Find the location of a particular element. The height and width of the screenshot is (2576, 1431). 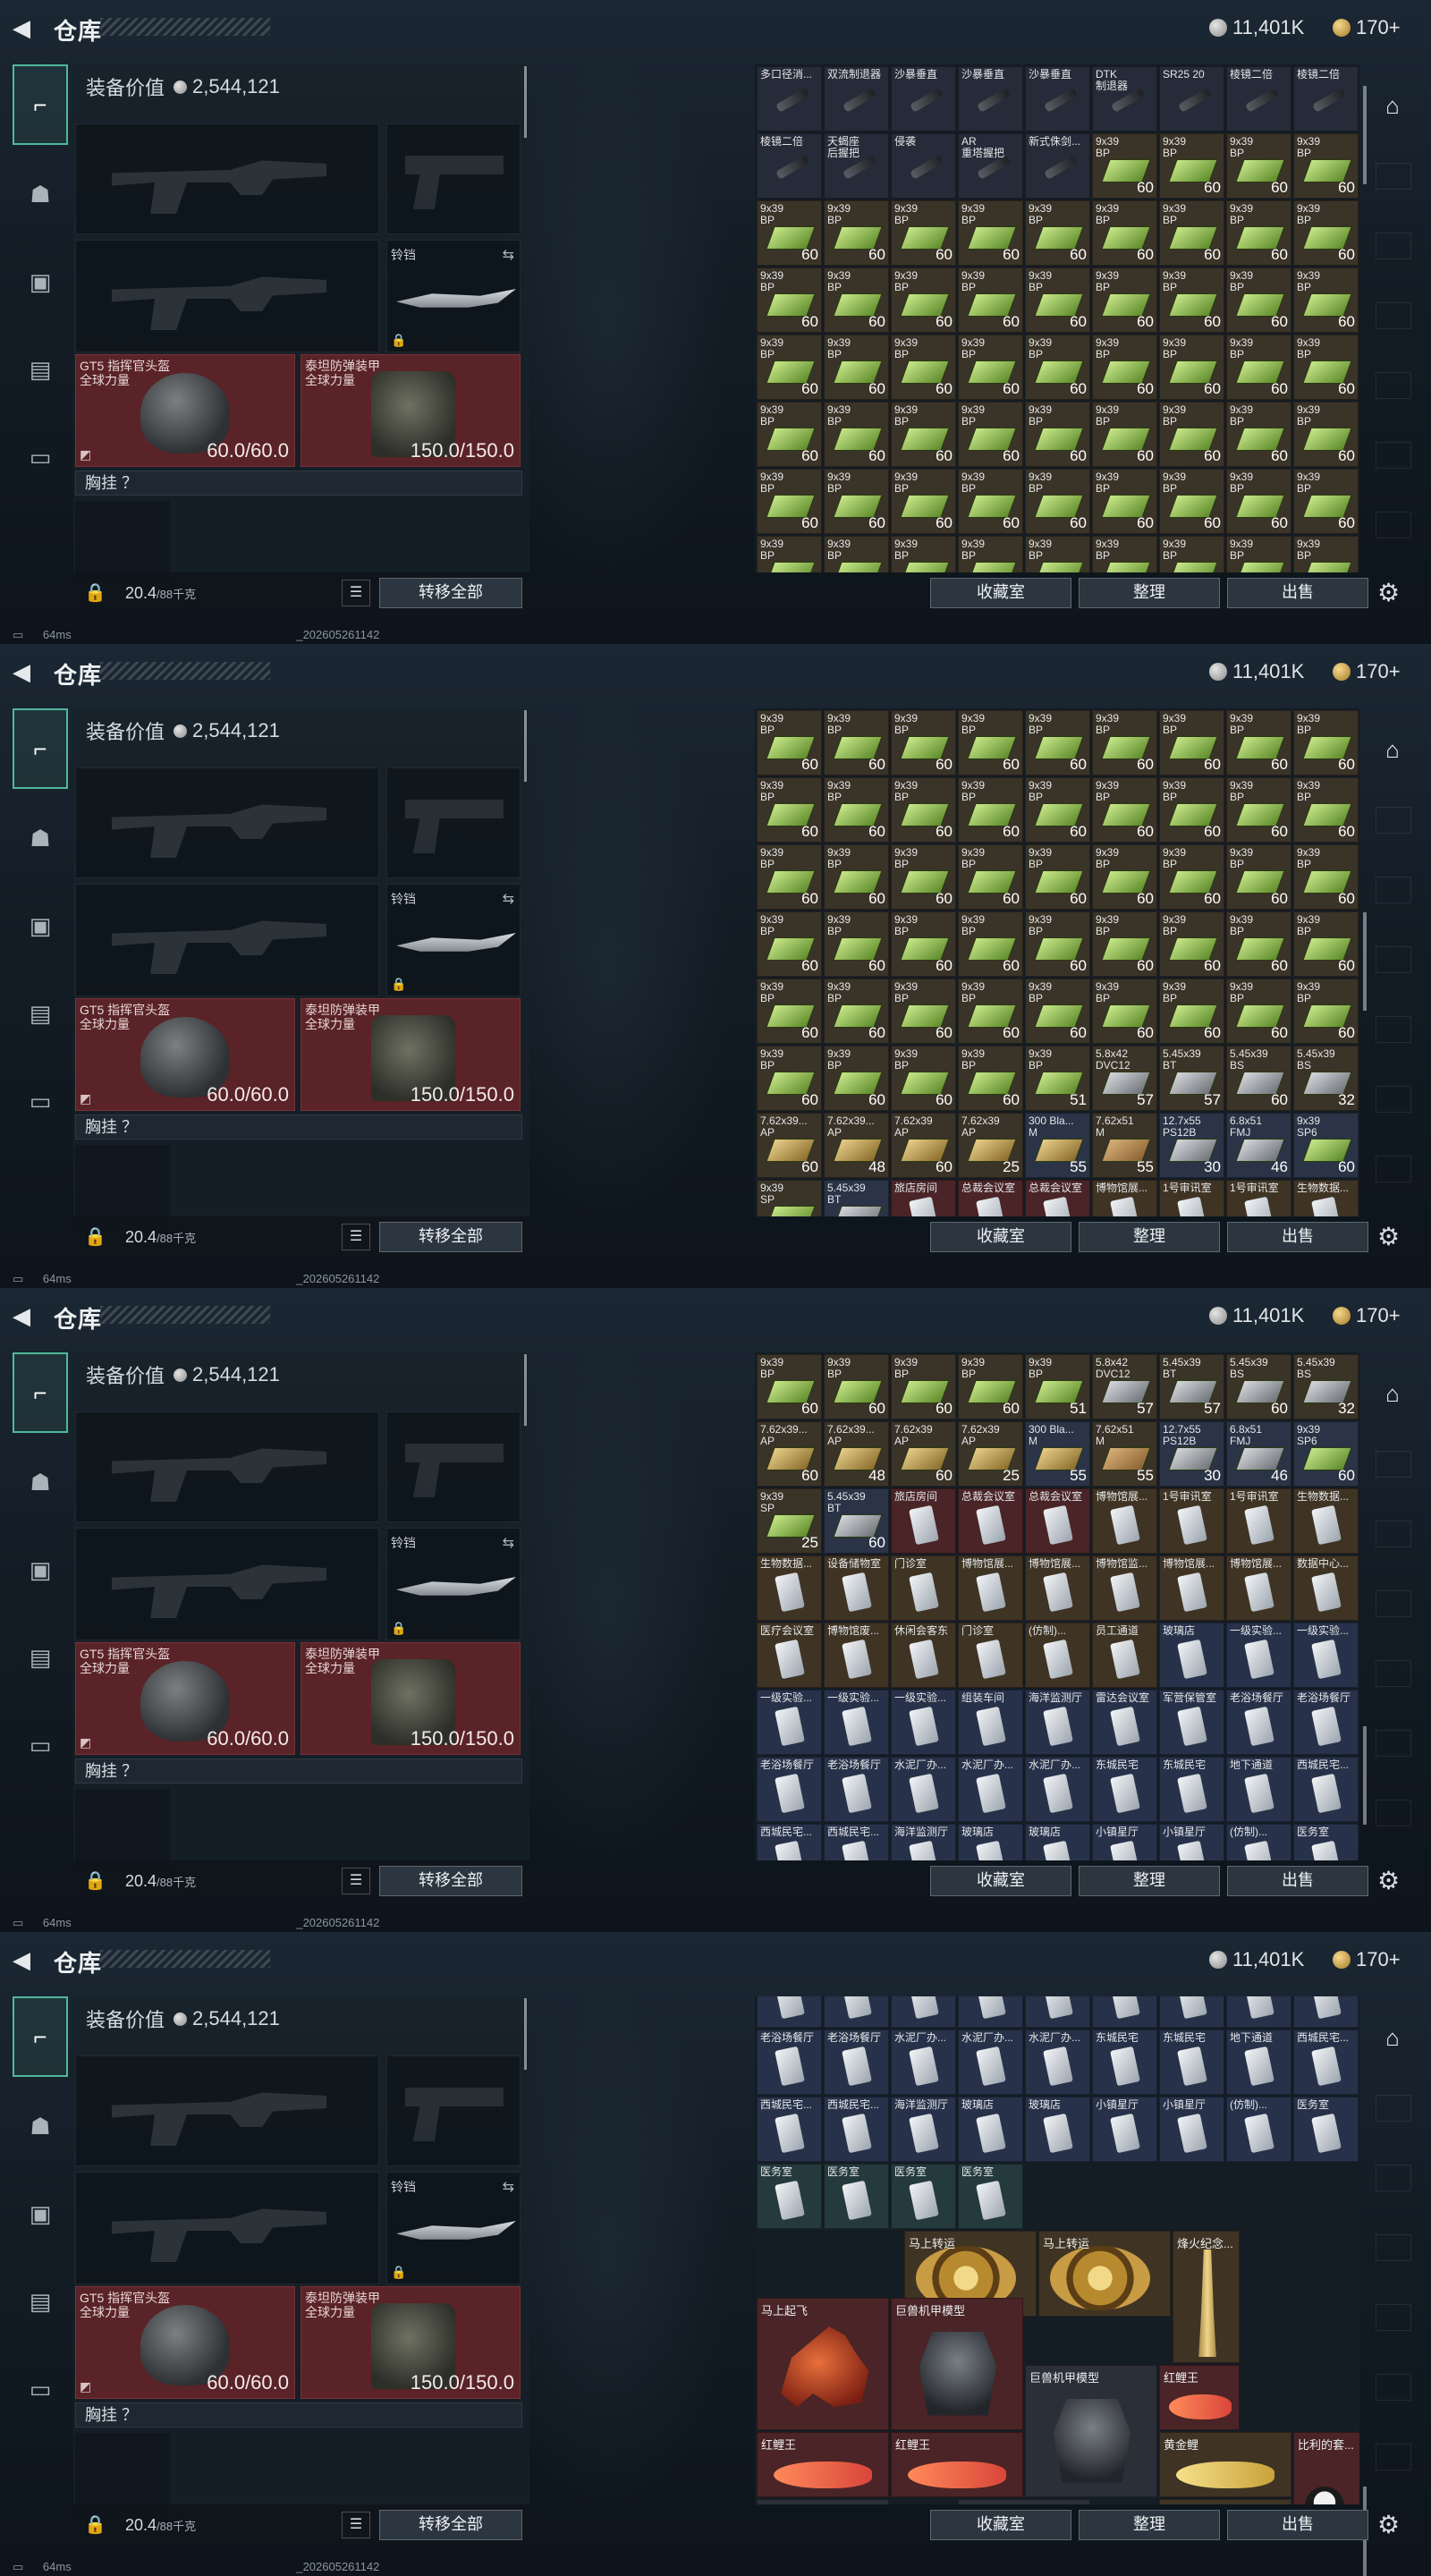

chest-rig-header: 胸挂 ？ is located at coordinates (299, 1771).